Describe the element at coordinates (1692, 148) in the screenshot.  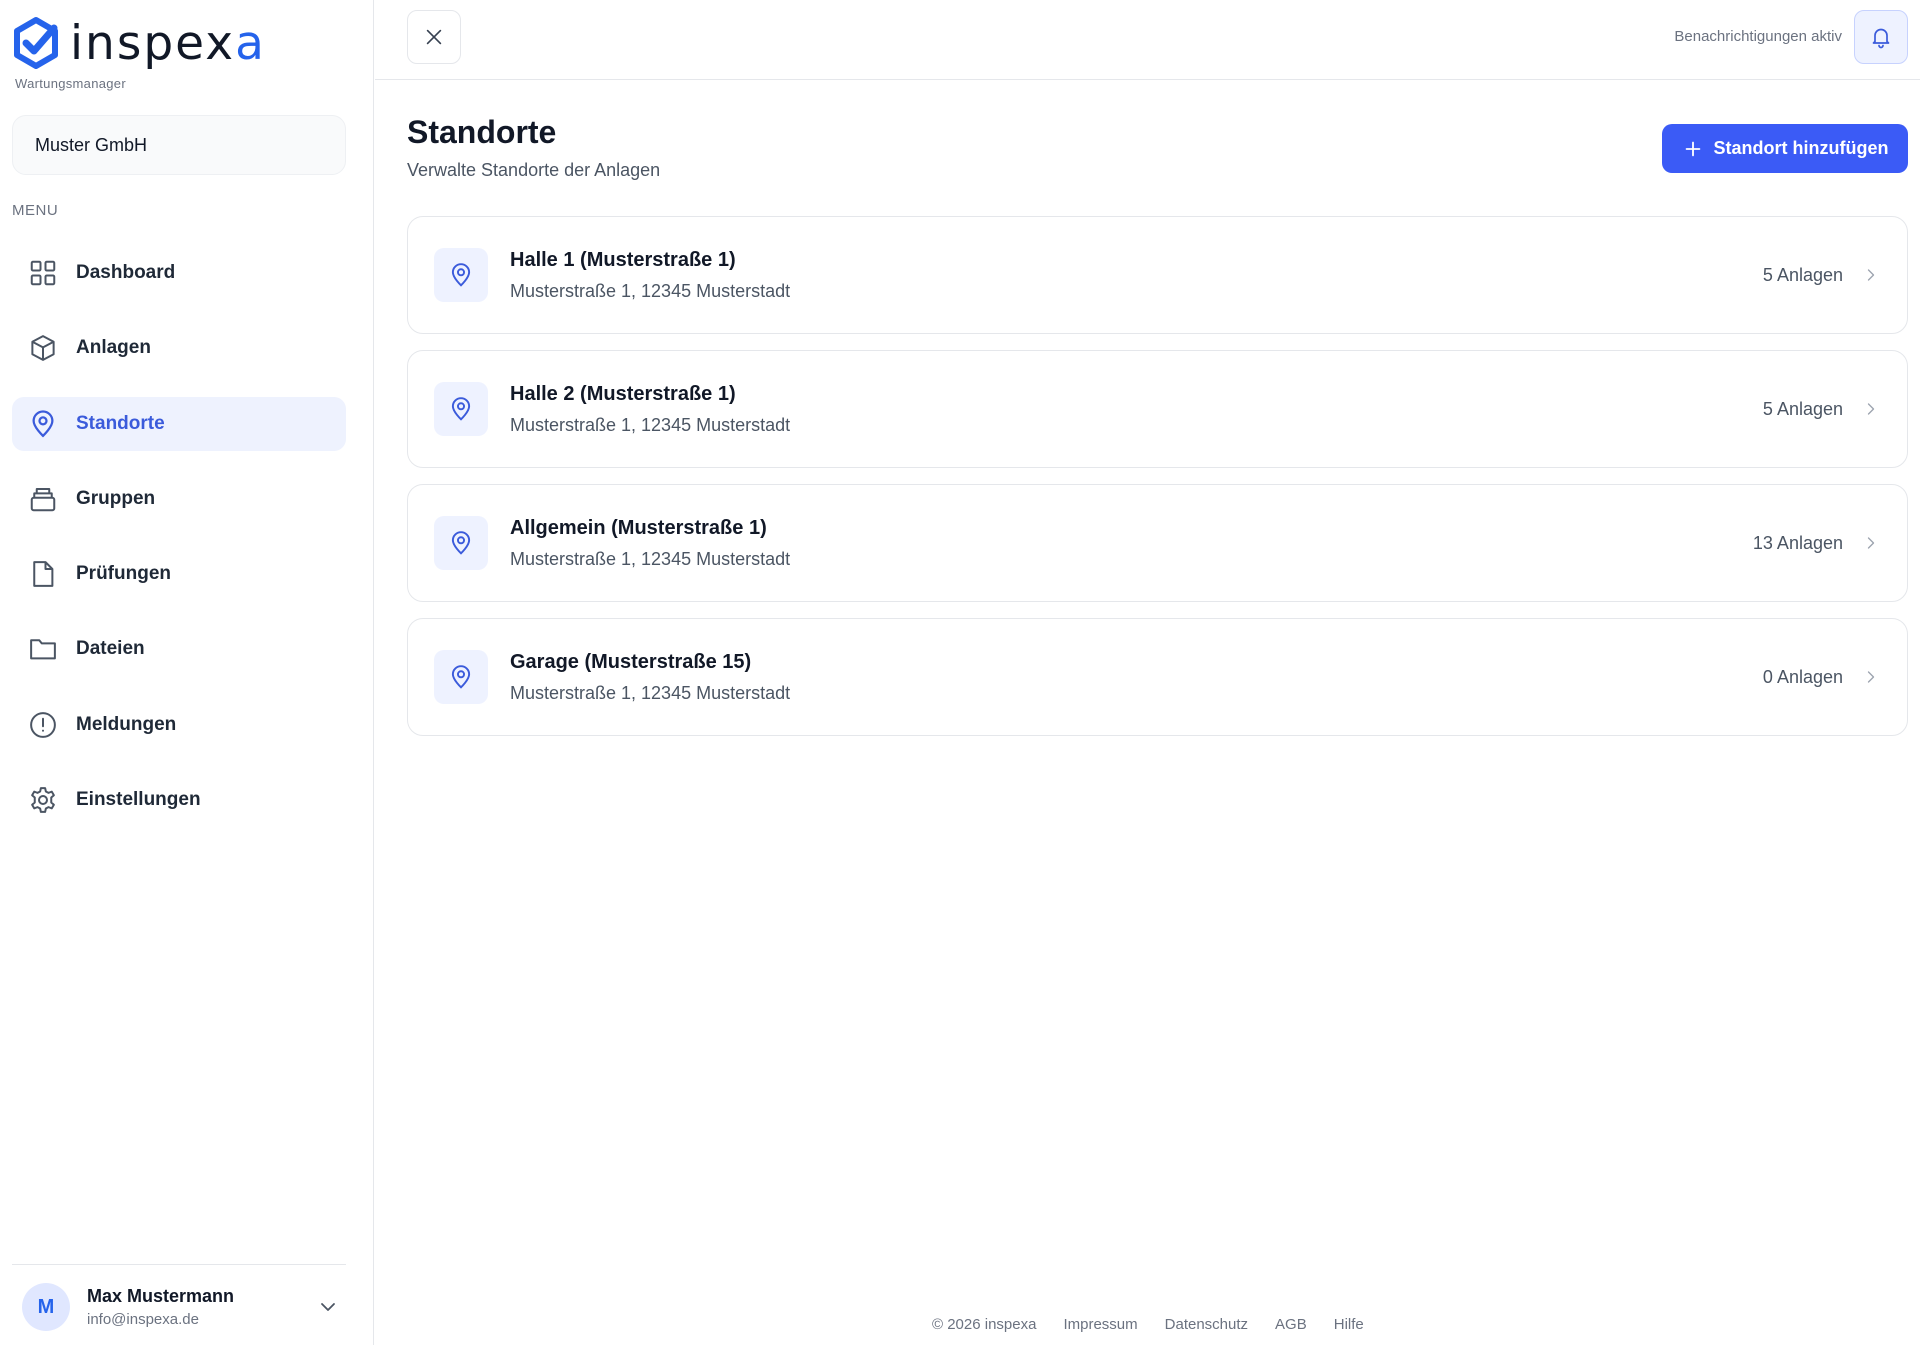
I see `plus-icon` at that location.